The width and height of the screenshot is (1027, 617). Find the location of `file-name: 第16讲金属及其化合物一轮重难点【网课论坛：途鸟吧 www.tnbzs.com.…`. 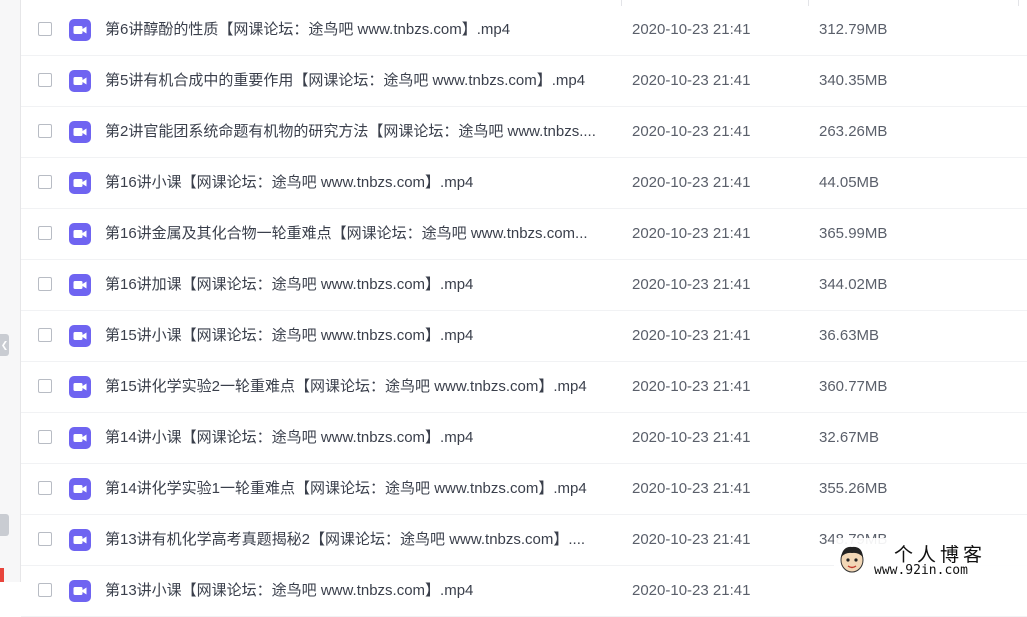

file-name: 第16讲金属及其化合物一轮重难点【网课论坛：途鸟吧 www.tnbzs.com.… is located at coordinates (360, 234).